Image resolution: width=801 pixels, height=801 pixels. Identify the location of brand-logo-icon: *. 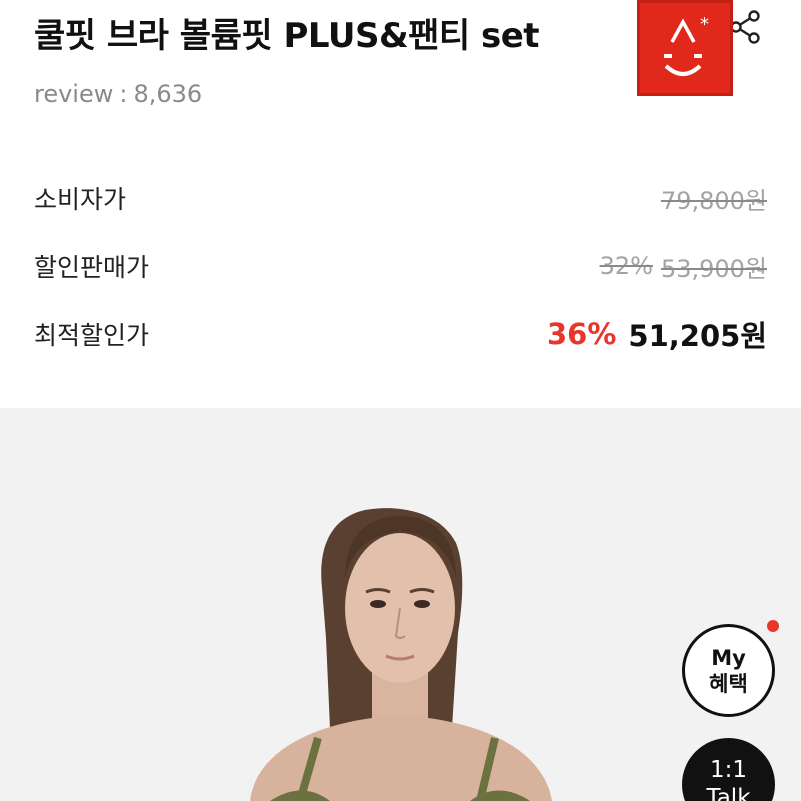
(686, 45).